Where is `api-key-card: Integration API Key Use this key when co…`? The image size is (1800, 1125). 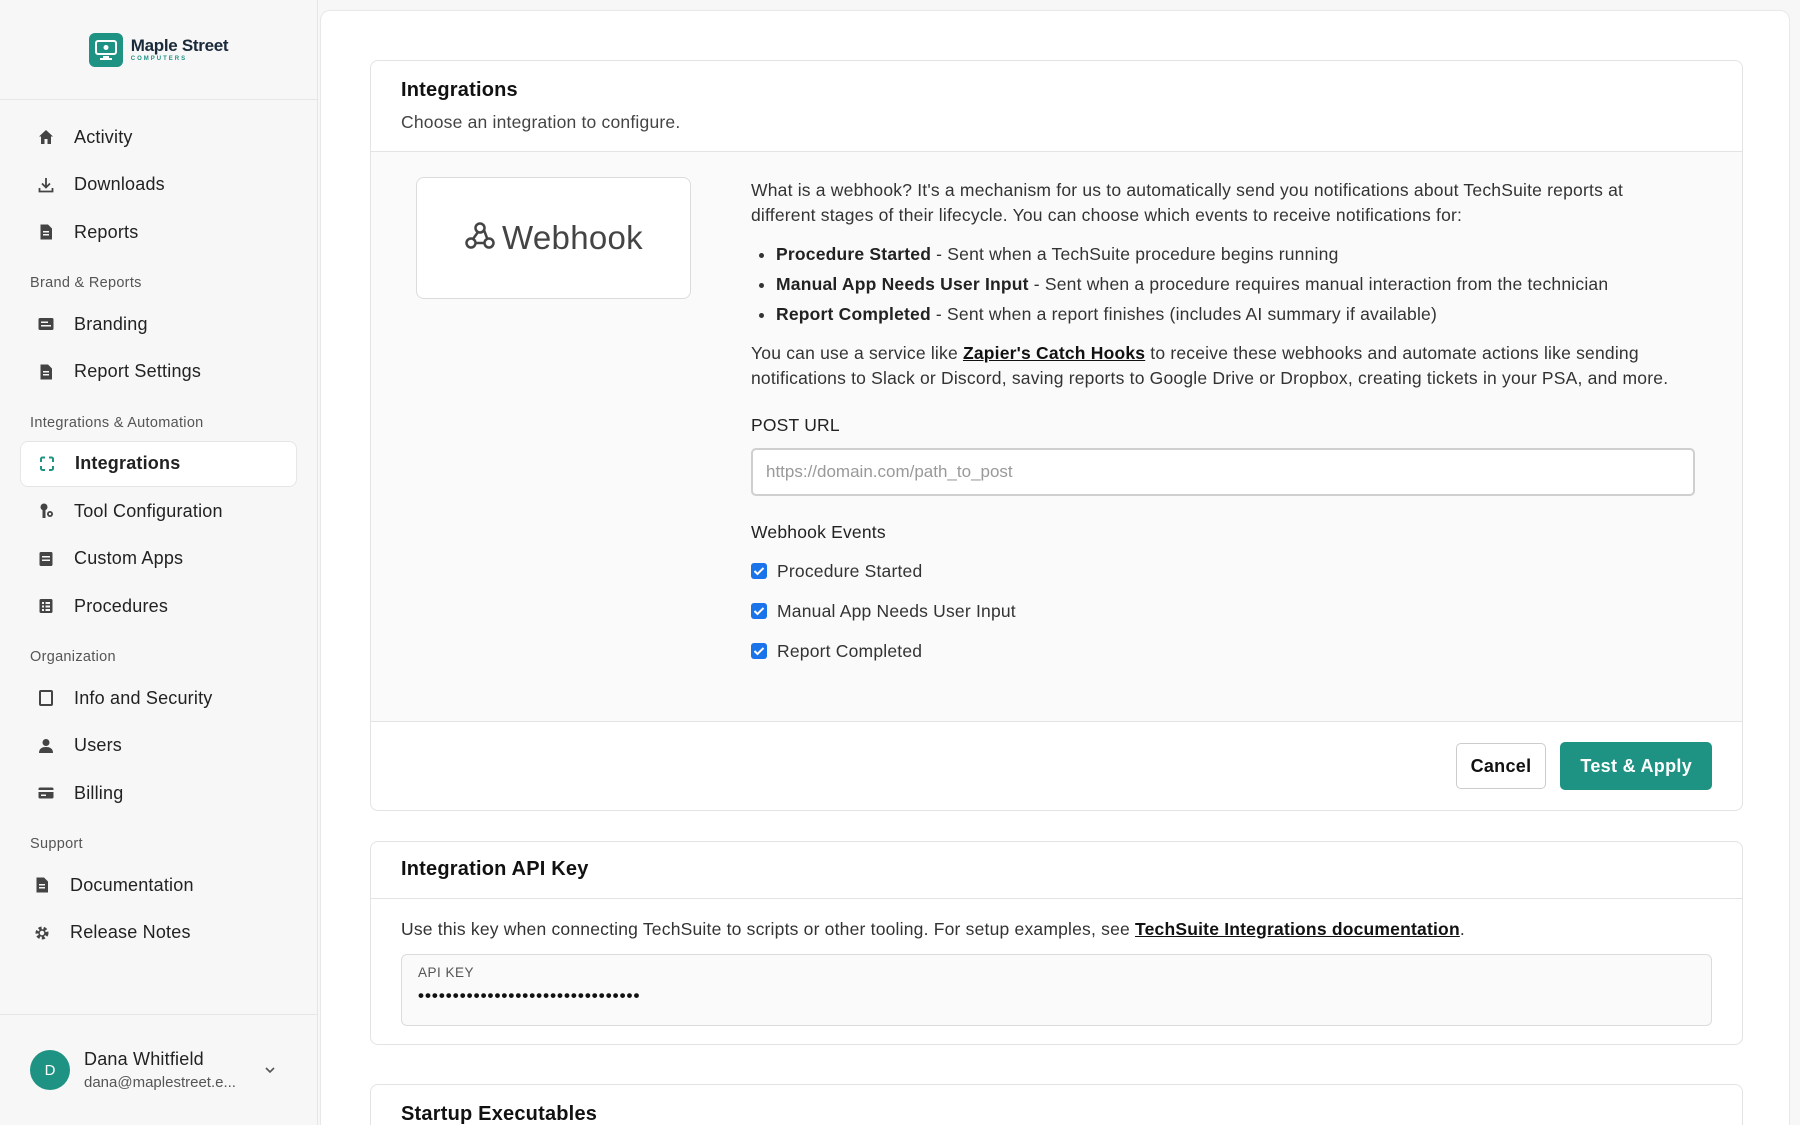
api-key-card: Integration API Key Use this key when co… is located at coordinates (1056, 943).